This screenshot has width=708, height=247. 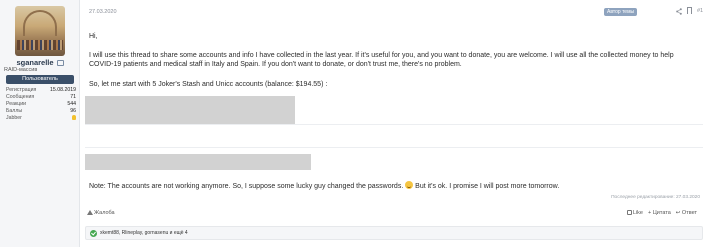 I want to click on role-badge: Пользователь, so click(x=40, y=79).